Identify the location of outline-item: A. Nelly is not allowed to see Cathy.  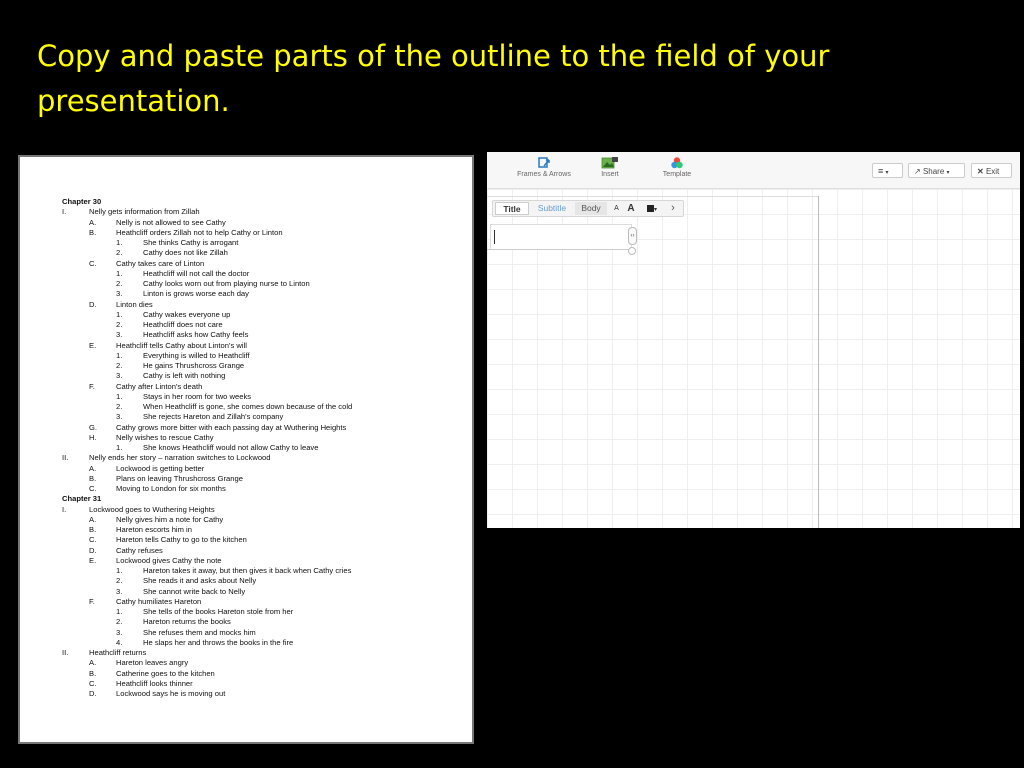
(262, 223).